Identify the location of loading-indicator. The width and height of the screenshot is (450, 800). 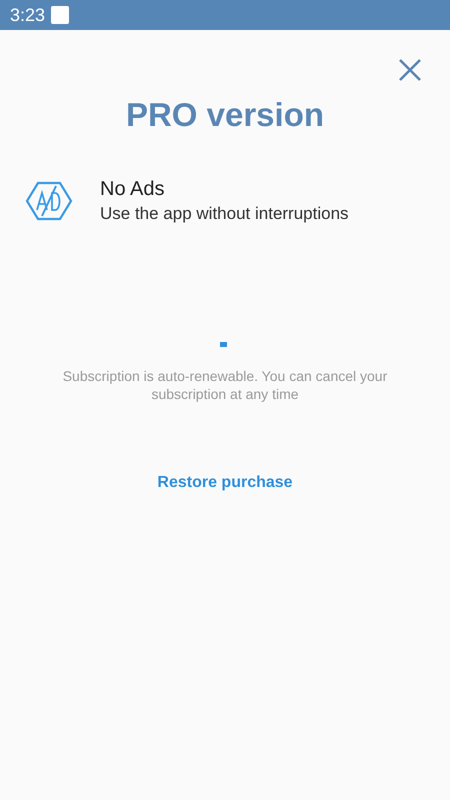
(223, 344).